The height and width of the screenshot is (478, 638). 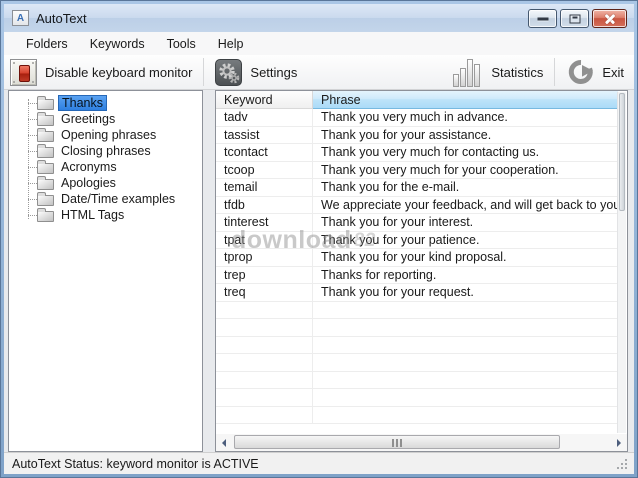 What do you see at coordinates (61, 18) in the screenshot?
I see `window-title: AutoText` at bounding box center [61, 18].